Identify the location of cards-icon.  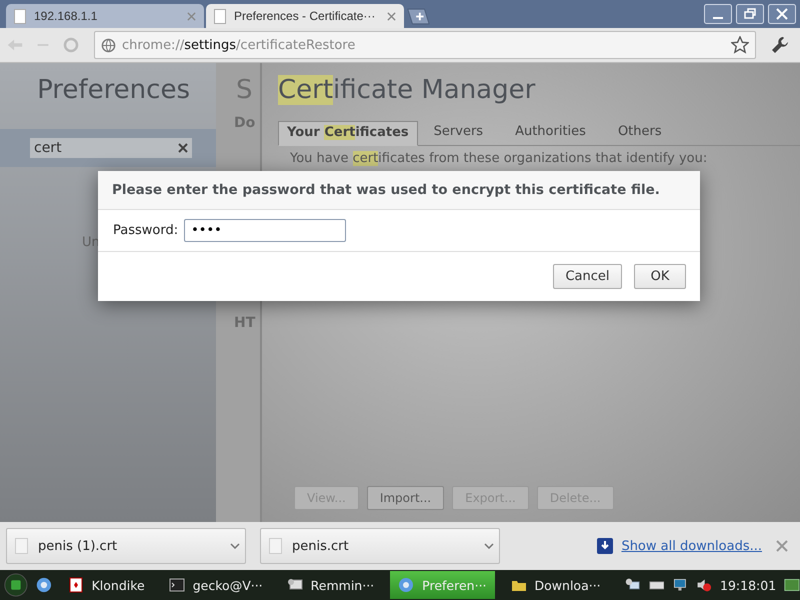
(76, 585).